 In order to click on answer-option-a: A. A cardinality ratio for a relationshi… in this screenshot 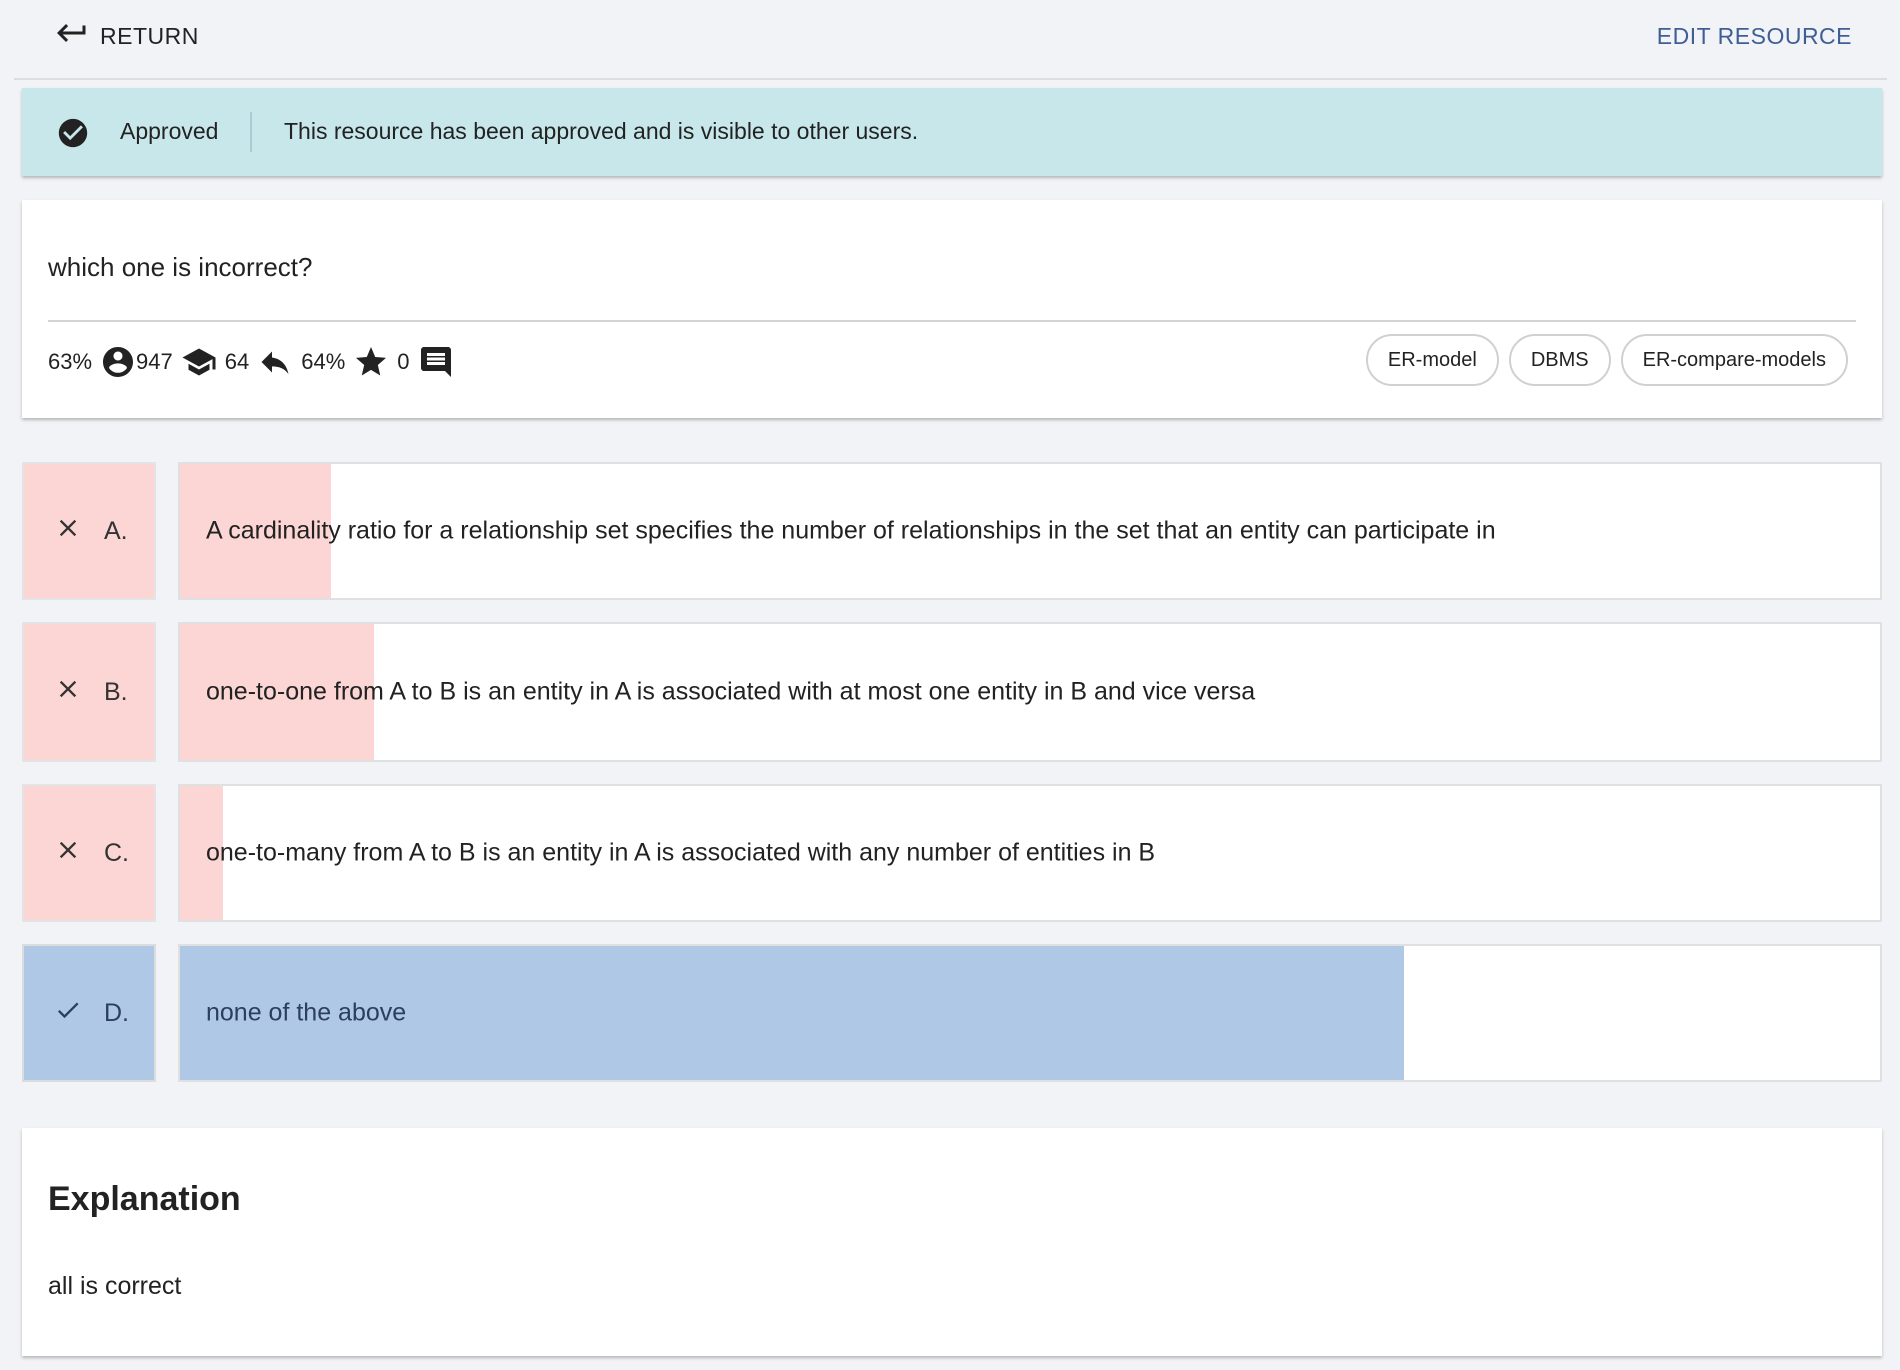, I will do `click(952, 531)`.